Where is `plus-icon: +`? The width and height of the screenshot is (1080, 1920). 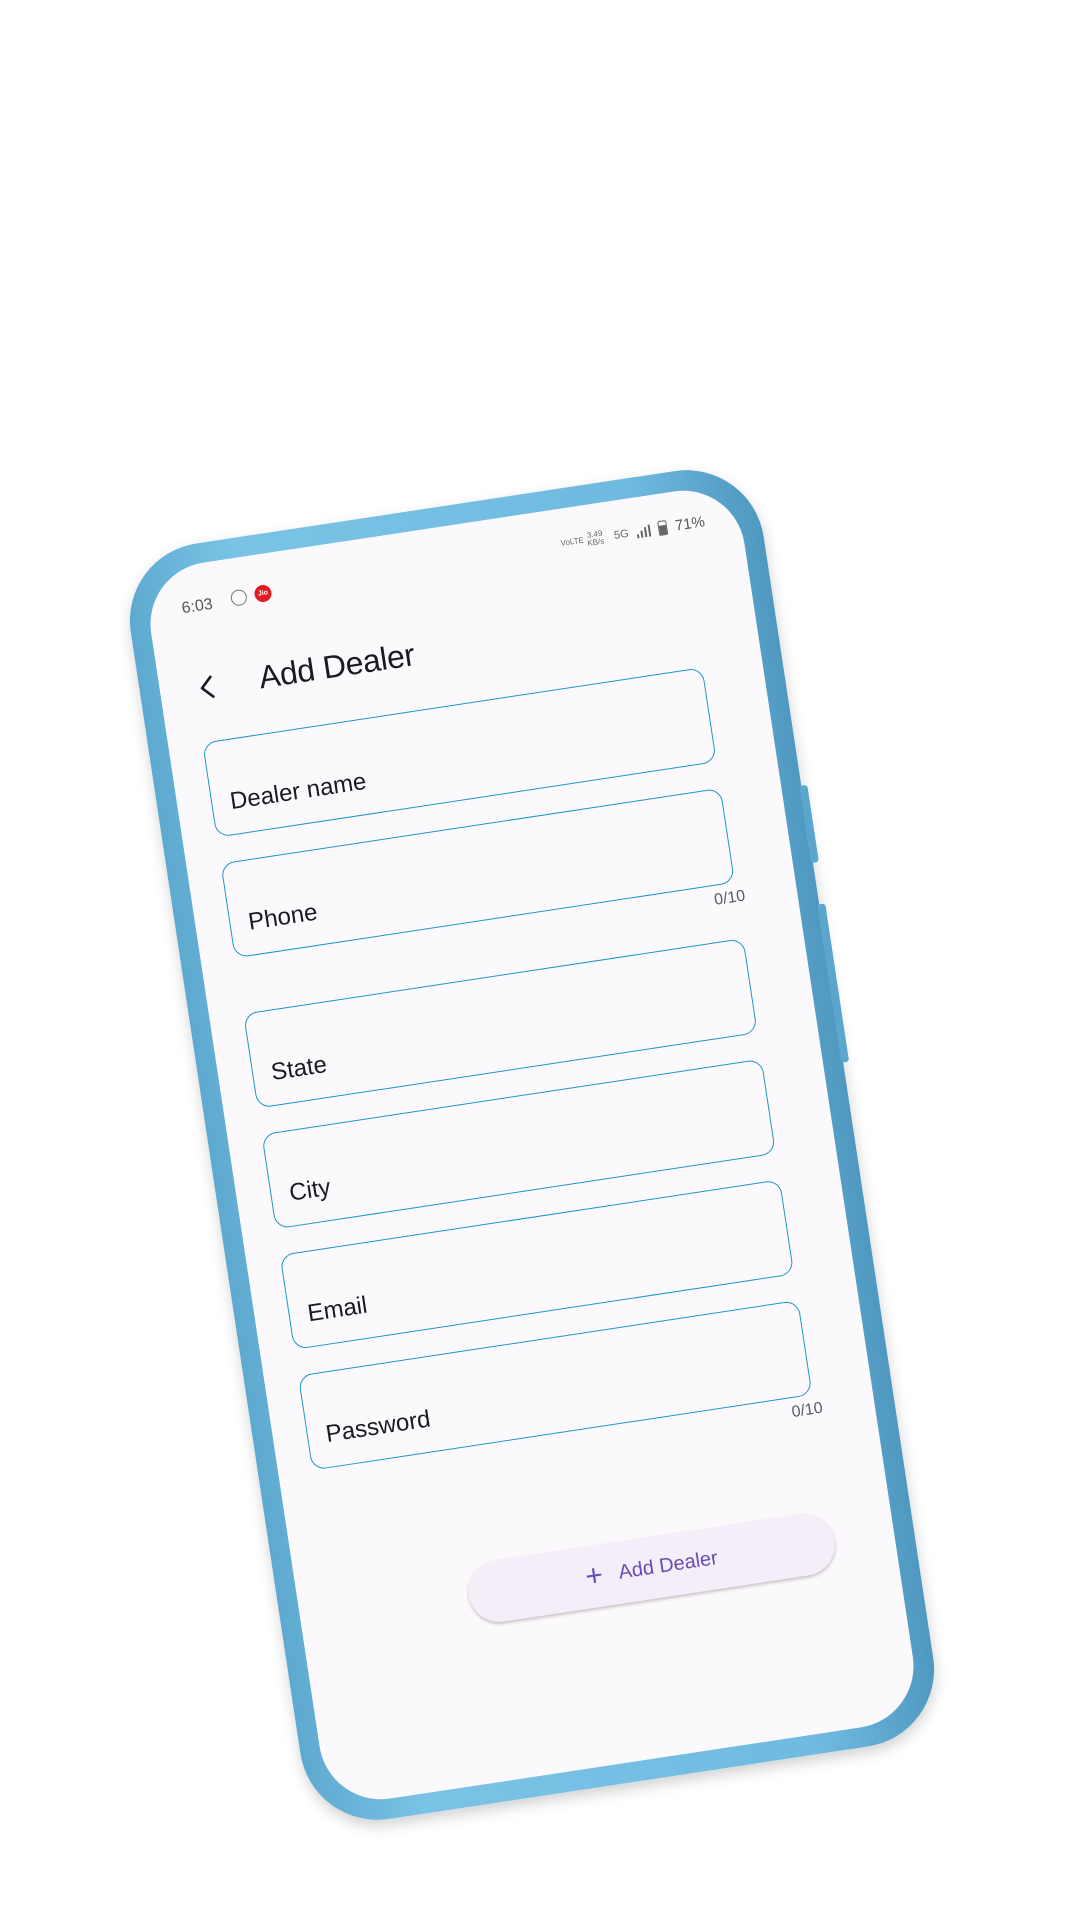
plus-icon: + is located at coordinates (594, 1576).